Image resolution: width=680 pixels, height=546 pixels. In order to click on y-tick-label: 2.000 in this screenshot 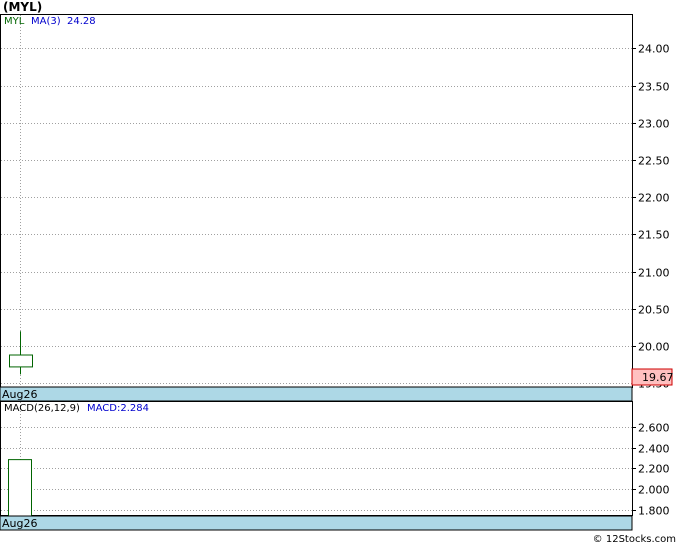, I will do `click(654, 490)`.